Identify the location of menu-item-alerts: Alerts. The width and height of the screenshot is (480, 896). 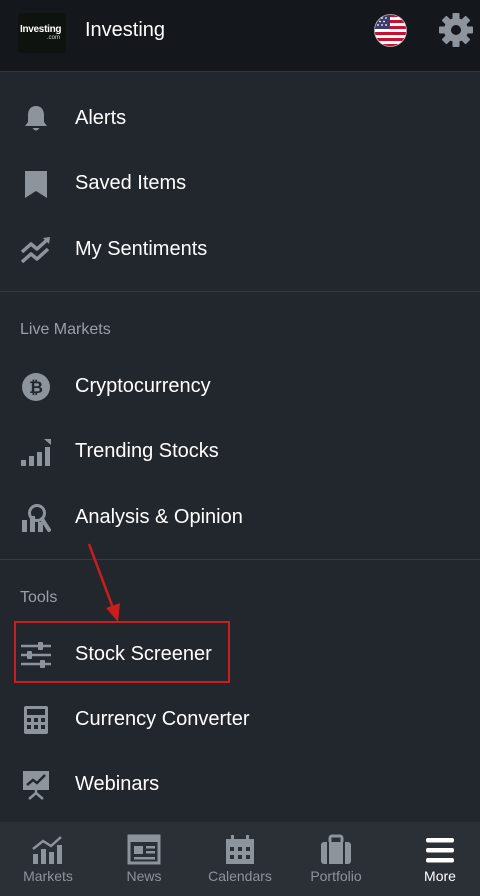
(240, 118).